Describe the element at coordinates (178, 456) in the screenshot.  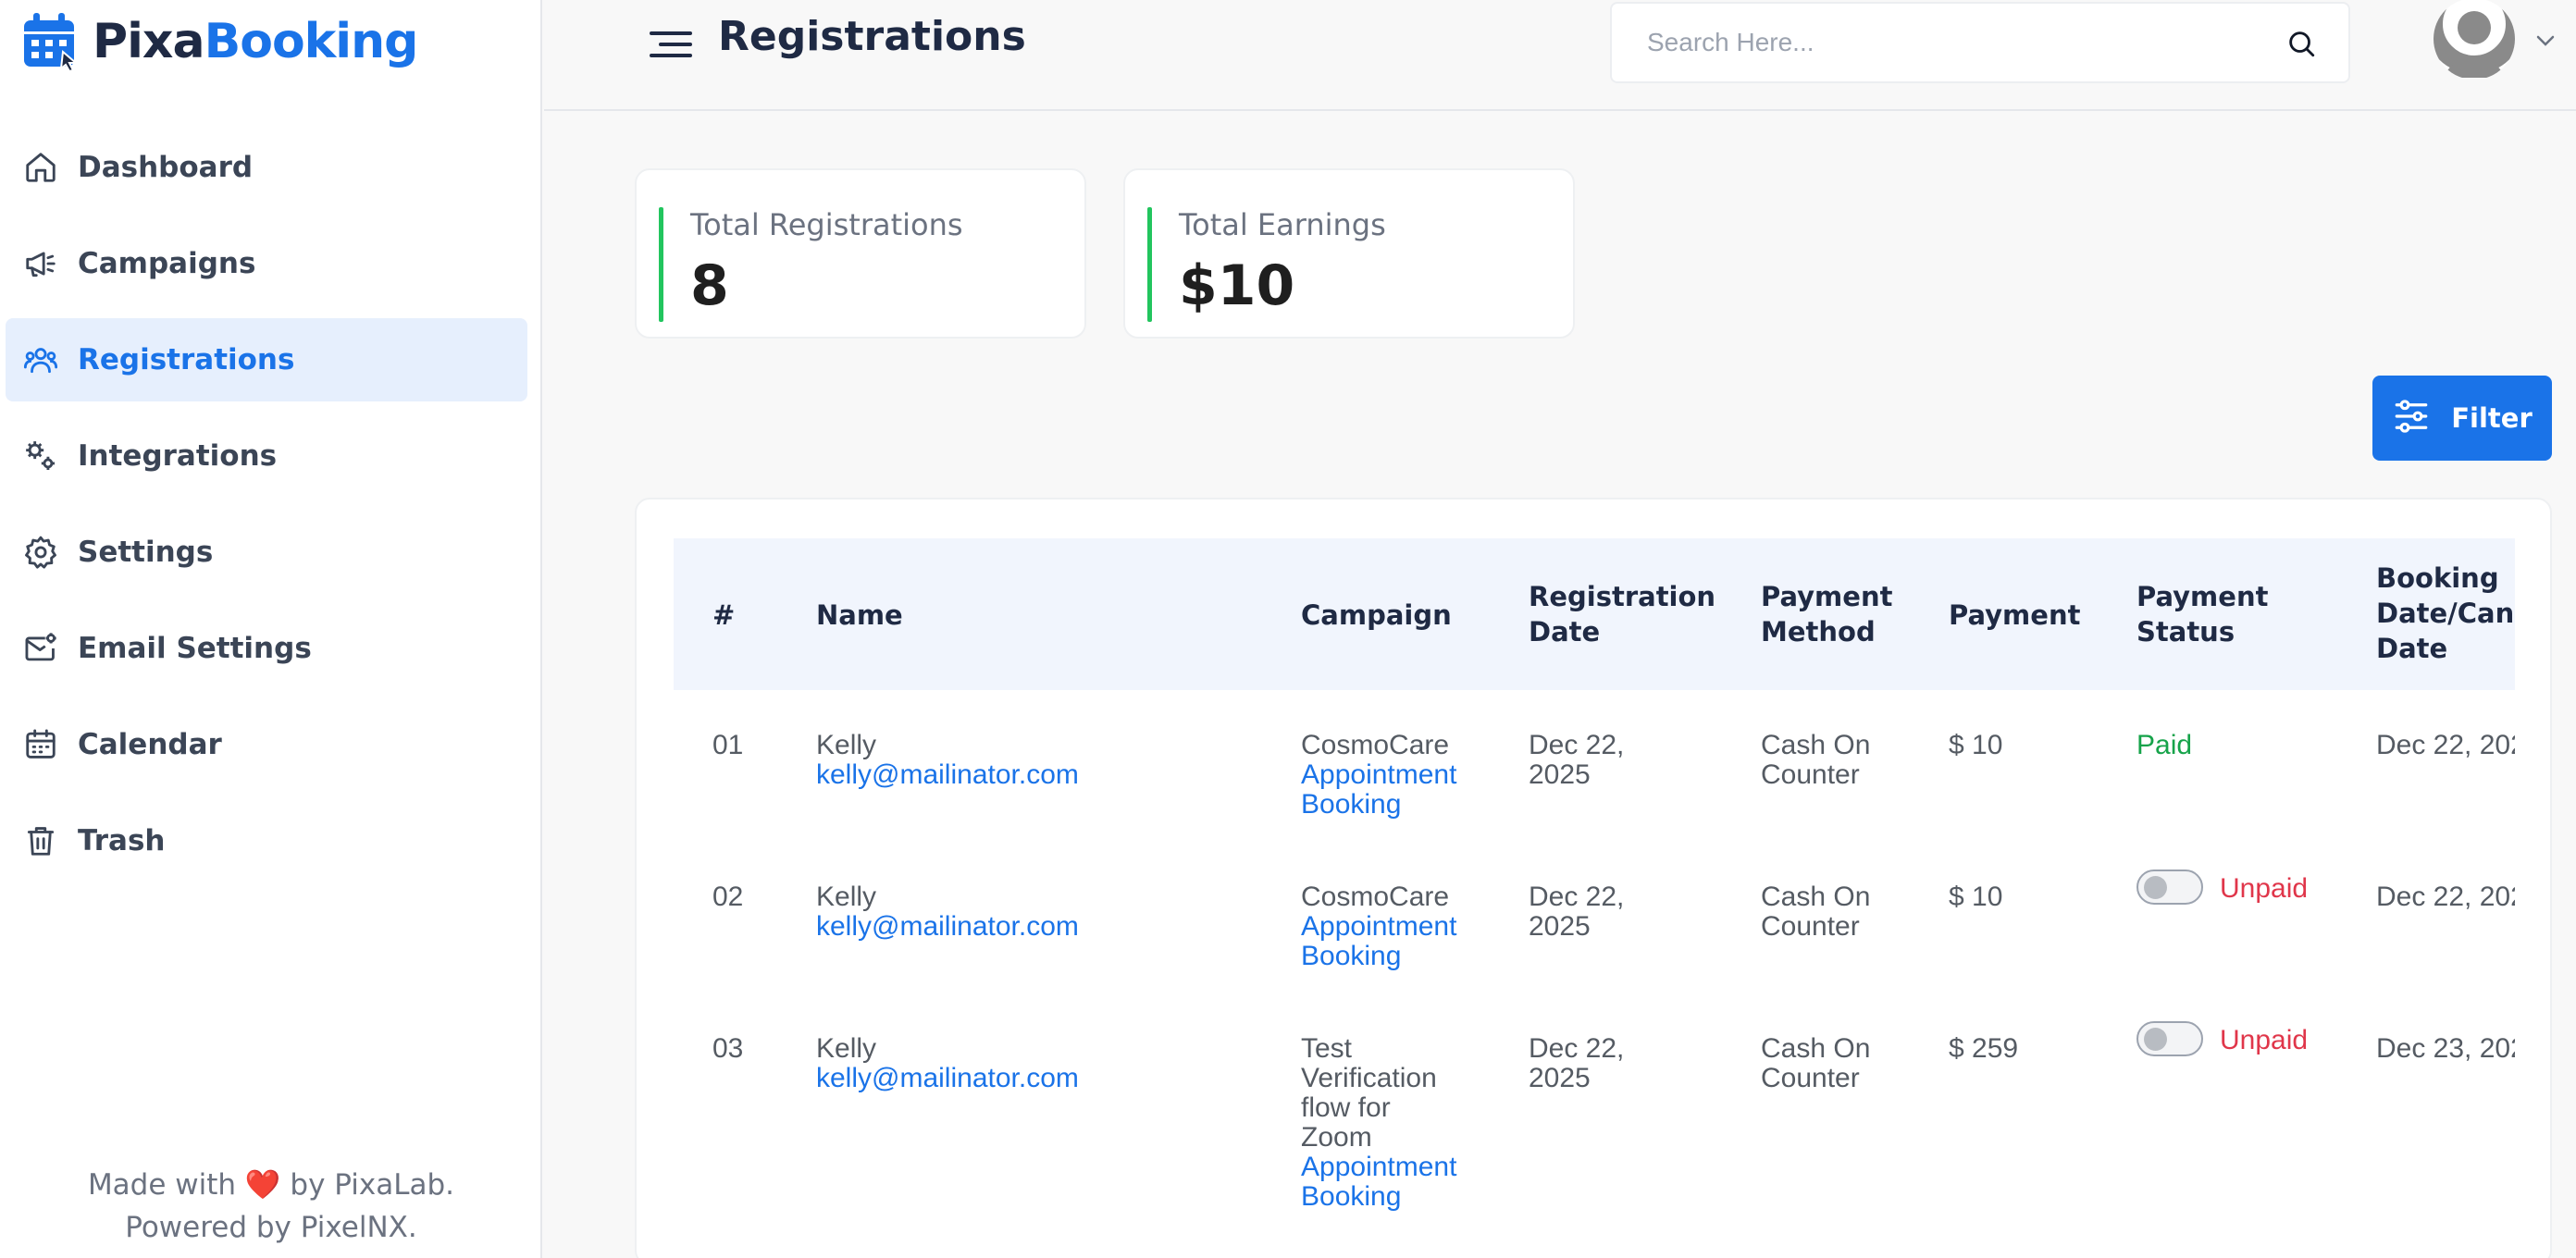
I see `sidebar-item-label: Integrations` at that location.